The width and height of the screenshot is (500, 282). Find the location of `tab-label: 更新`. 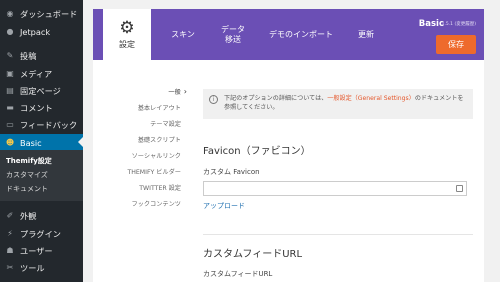

tab-label: 更新 is located at coordinates (366, 34).